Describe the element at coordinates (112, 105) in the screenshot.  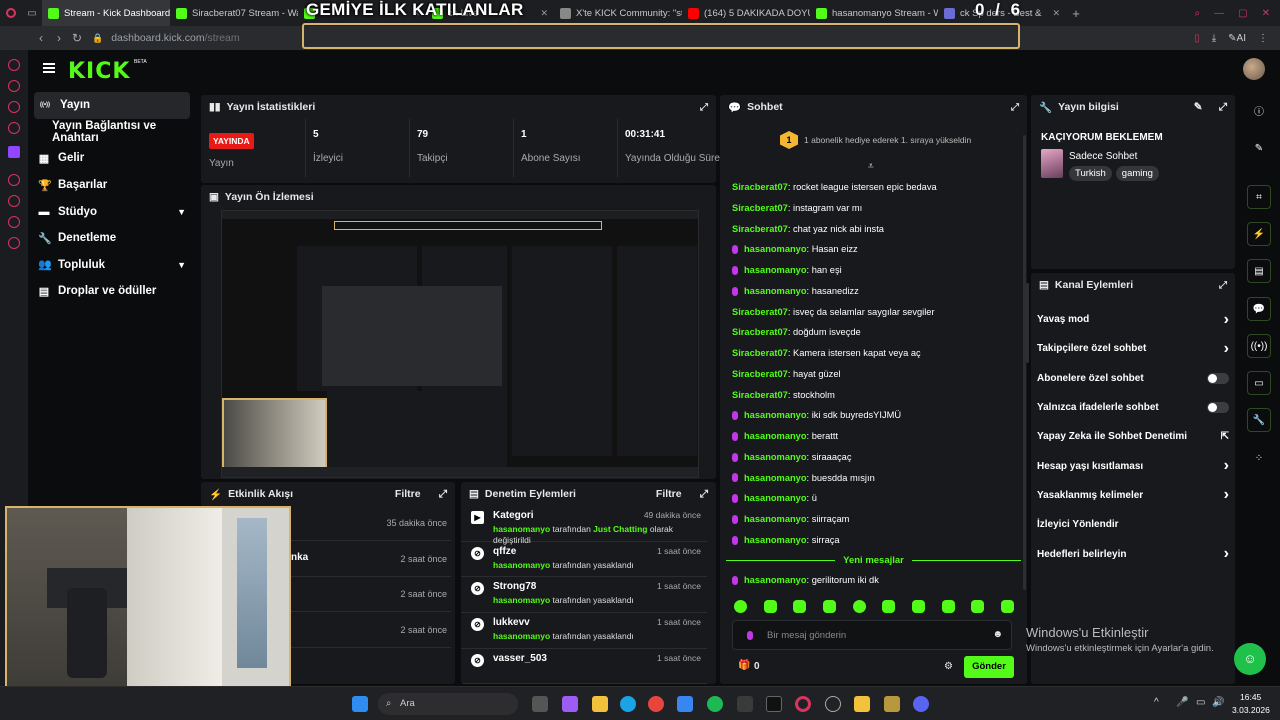
I see `sidebar-item: ((•)) Yayın` at that location.